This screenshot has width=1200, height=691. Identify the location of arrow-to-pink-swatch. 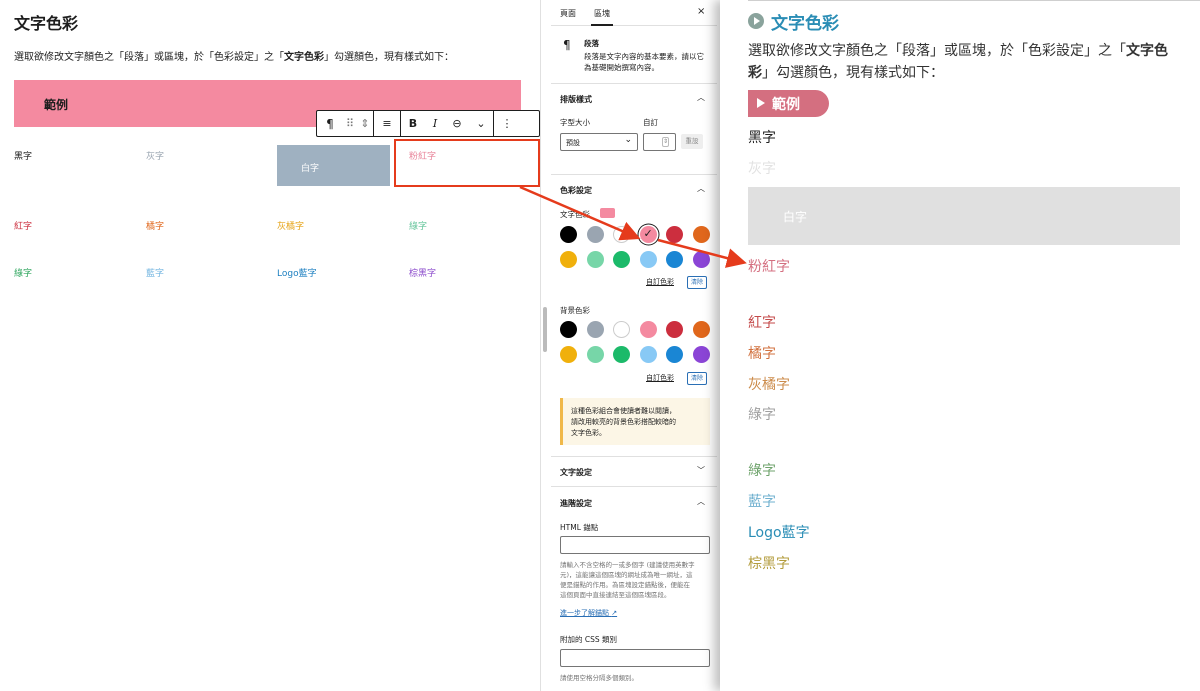
(580, 213).